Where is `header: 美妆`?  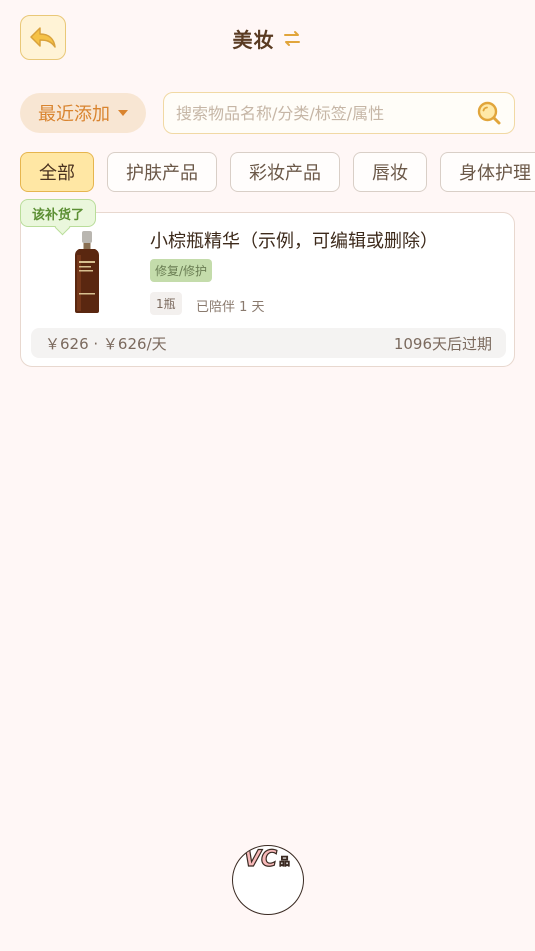
header: 美妆 is located at coordinates (267, 38).